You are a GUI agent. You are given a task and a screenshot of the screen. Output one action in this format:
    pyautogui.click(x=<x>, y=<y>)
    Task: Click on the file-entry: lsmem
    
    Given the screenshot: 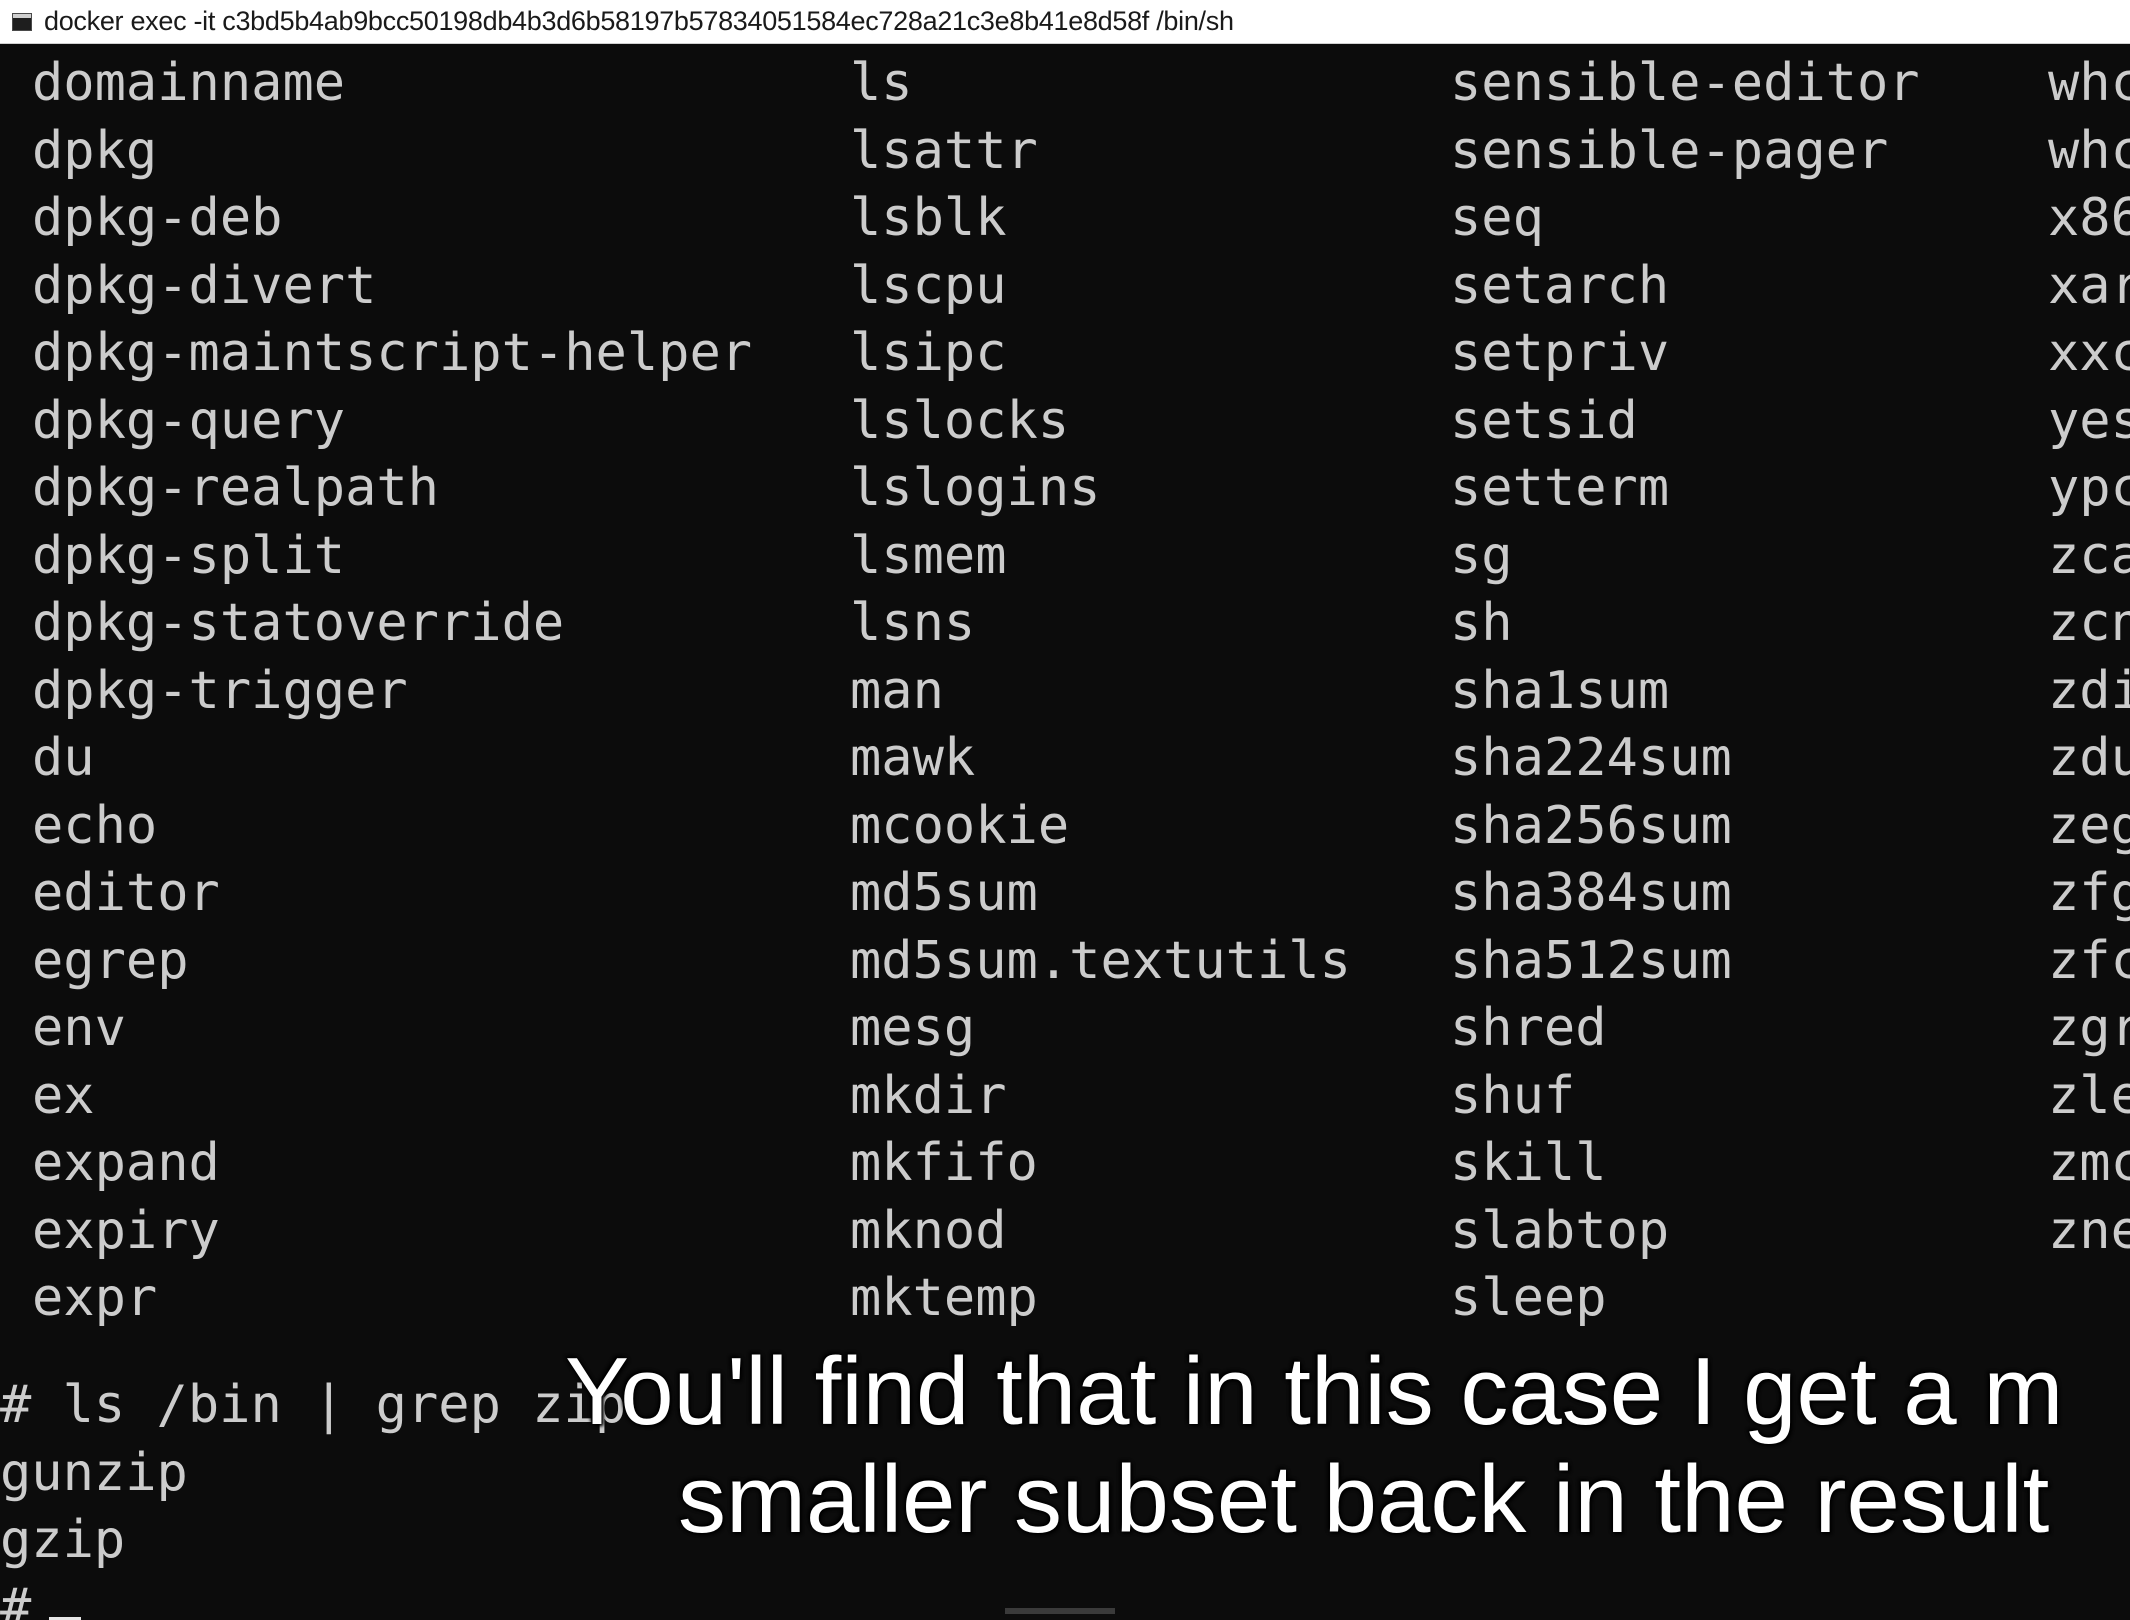 What is the action you would take?
    pyautogui.click(x=928, y=555)
    